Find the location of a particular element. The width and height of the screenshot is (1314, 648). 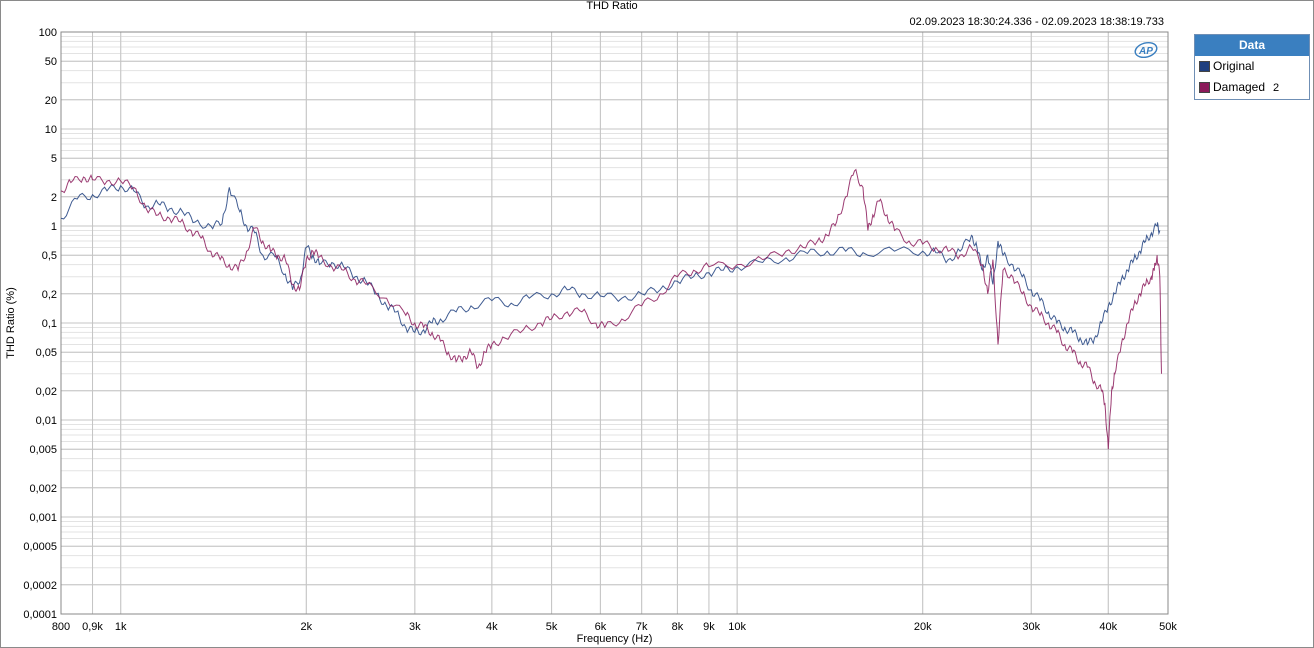

x-tick-label: 7k is located at coordinates (642, 627).